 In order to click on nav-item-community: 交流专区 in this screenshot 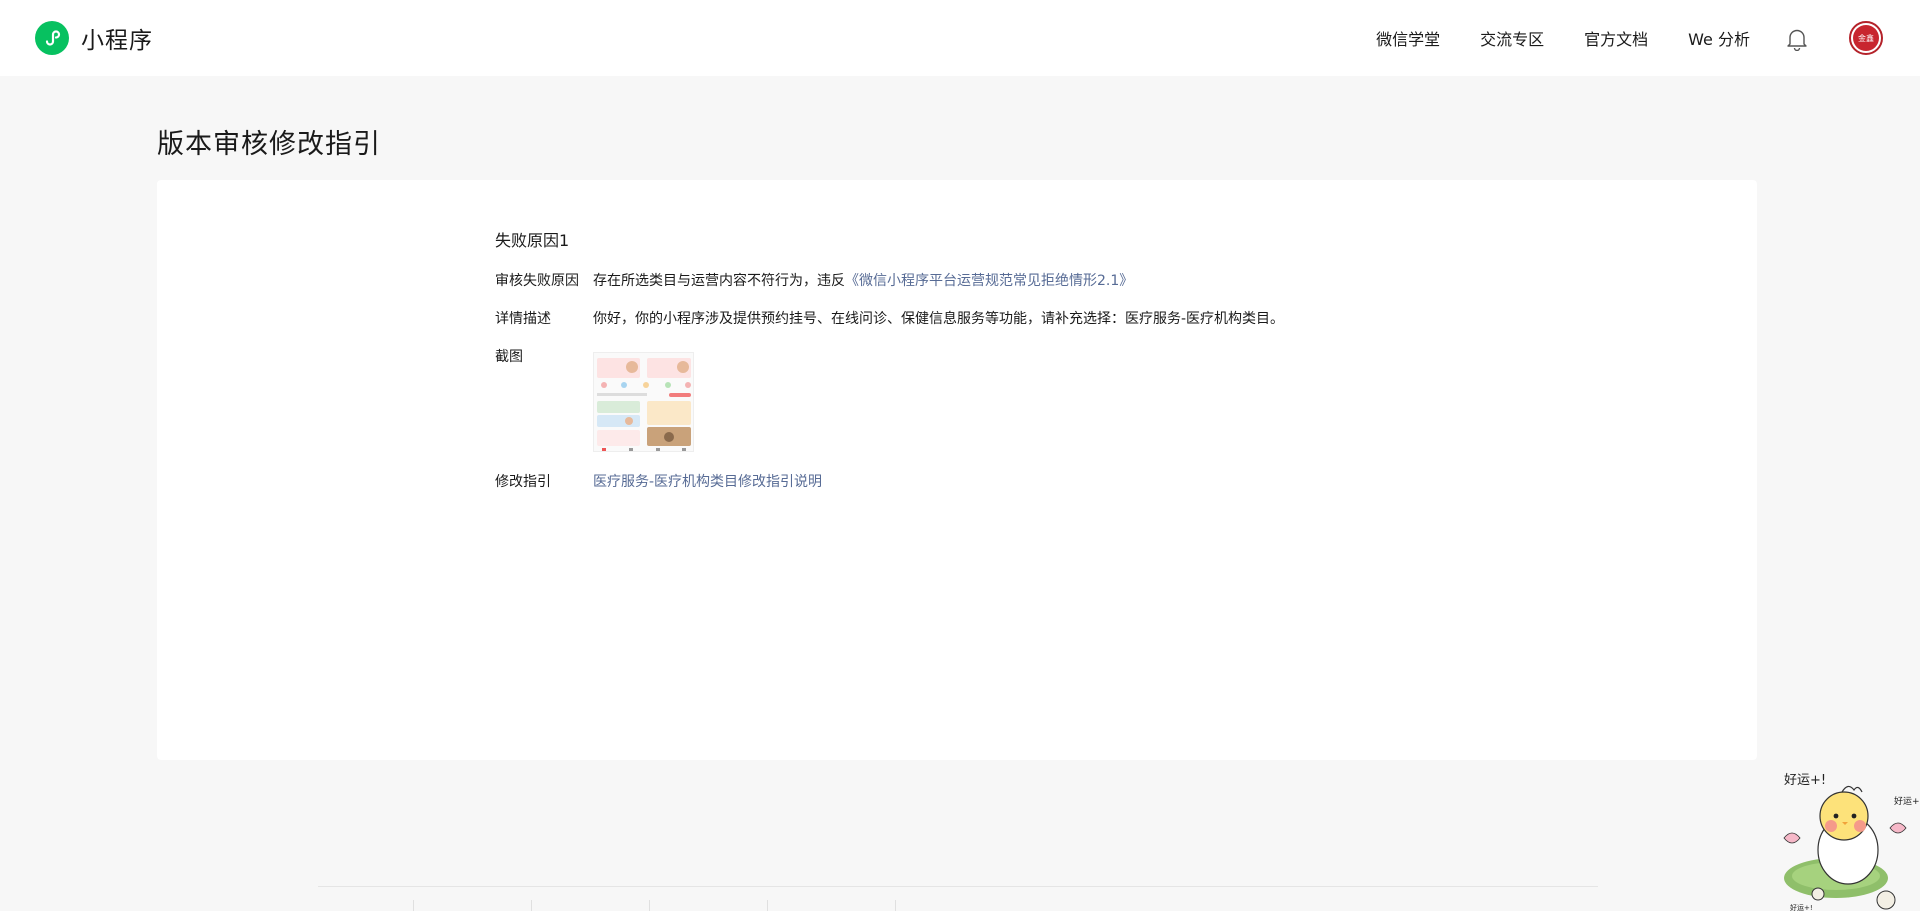, I will do `click(1512, 38)`.